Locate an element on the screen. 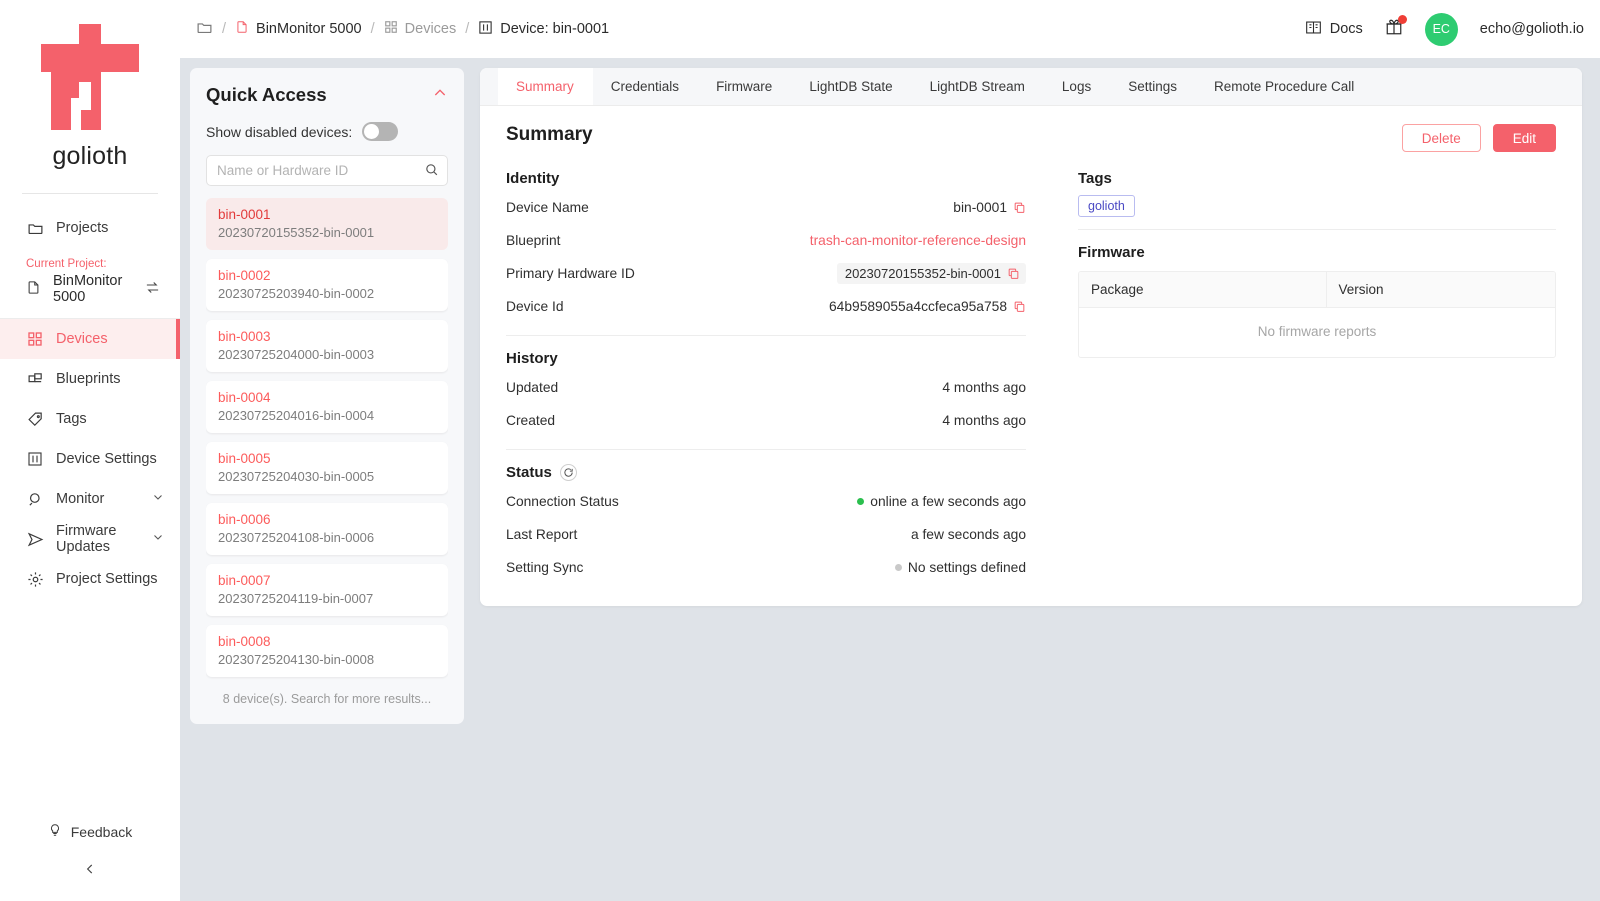 This screenshot has width=1600, height=901. device-name-value-wrap: bin-0001 is located at coordinates (989, 207).